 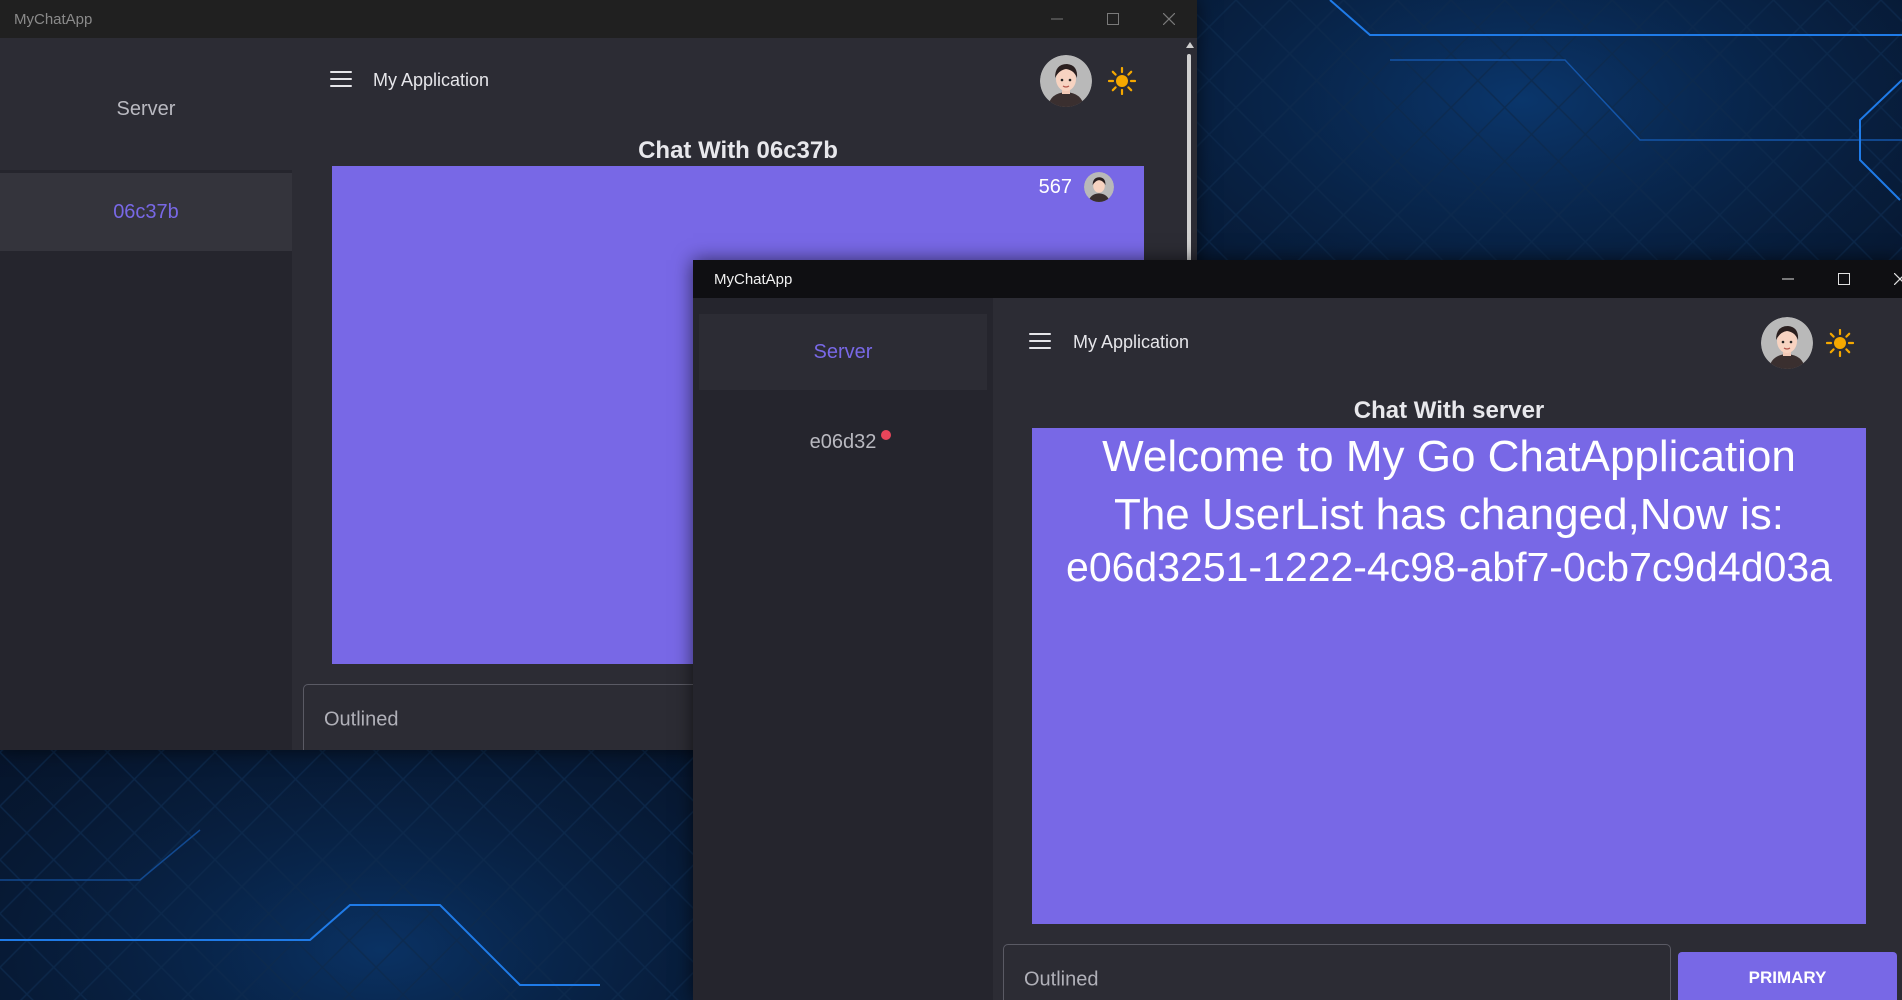 I want to click on back-sidebar-item-06c37b: 06c37b, so click(x=146, y=212).